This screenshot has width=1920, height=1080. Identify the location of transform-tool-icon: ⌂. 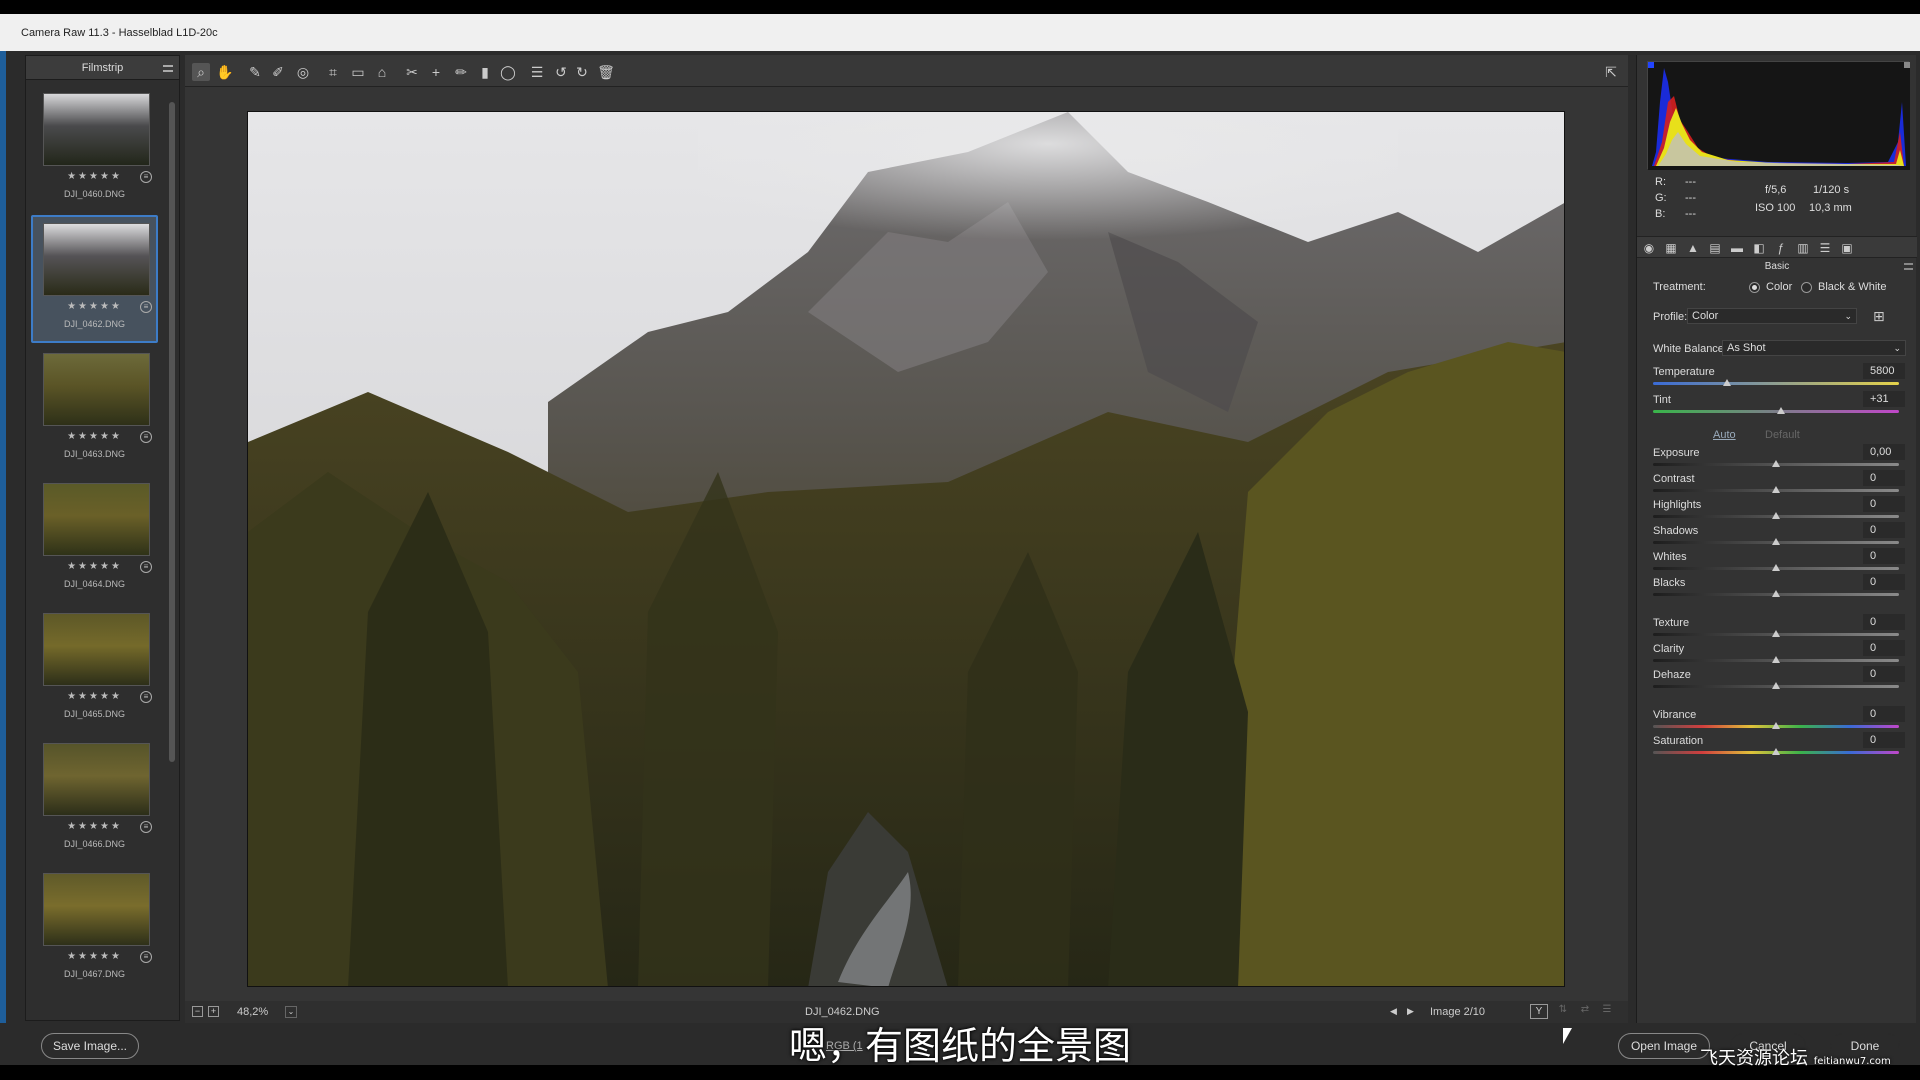
(382, 72).